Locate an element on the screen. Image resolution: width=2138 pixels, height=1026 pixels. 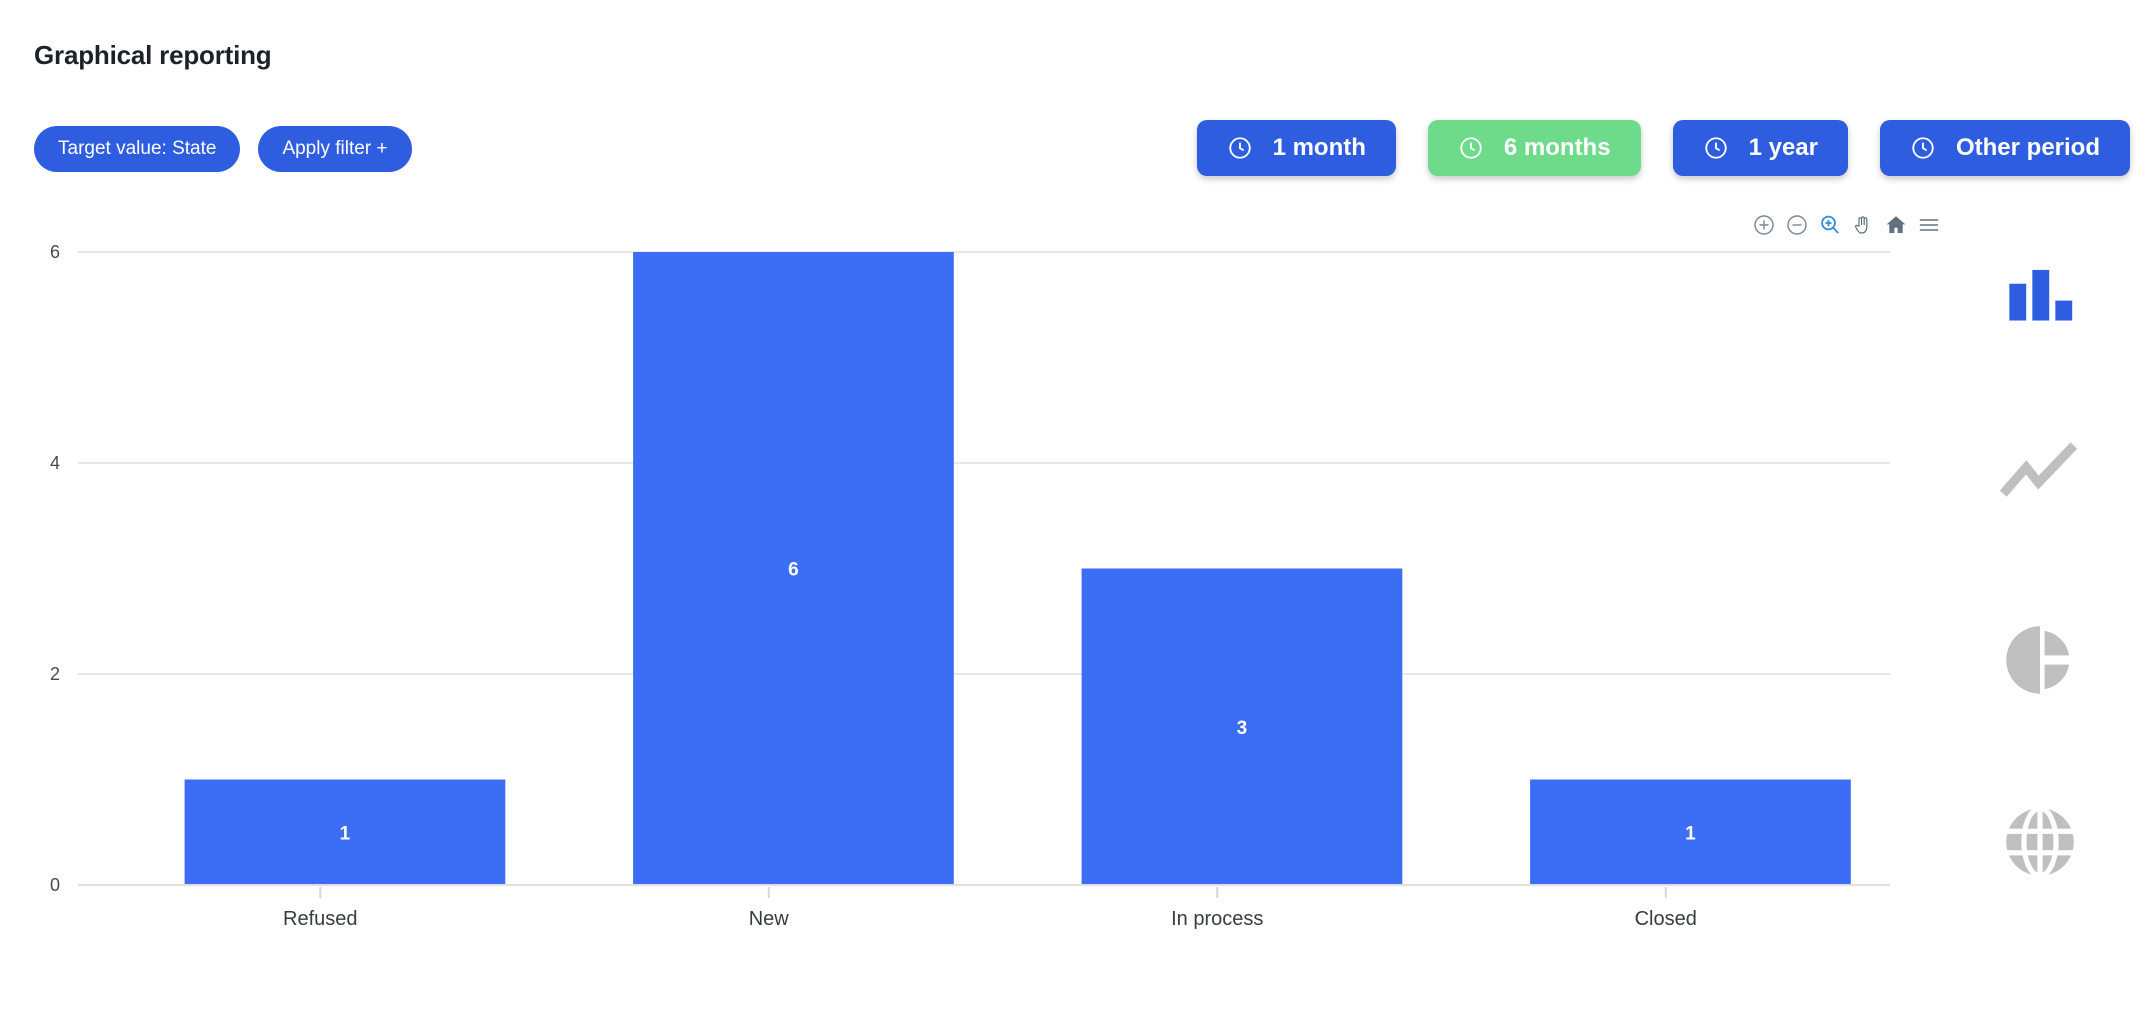
period-label: 1 year is located at coordinates (1783, 147).